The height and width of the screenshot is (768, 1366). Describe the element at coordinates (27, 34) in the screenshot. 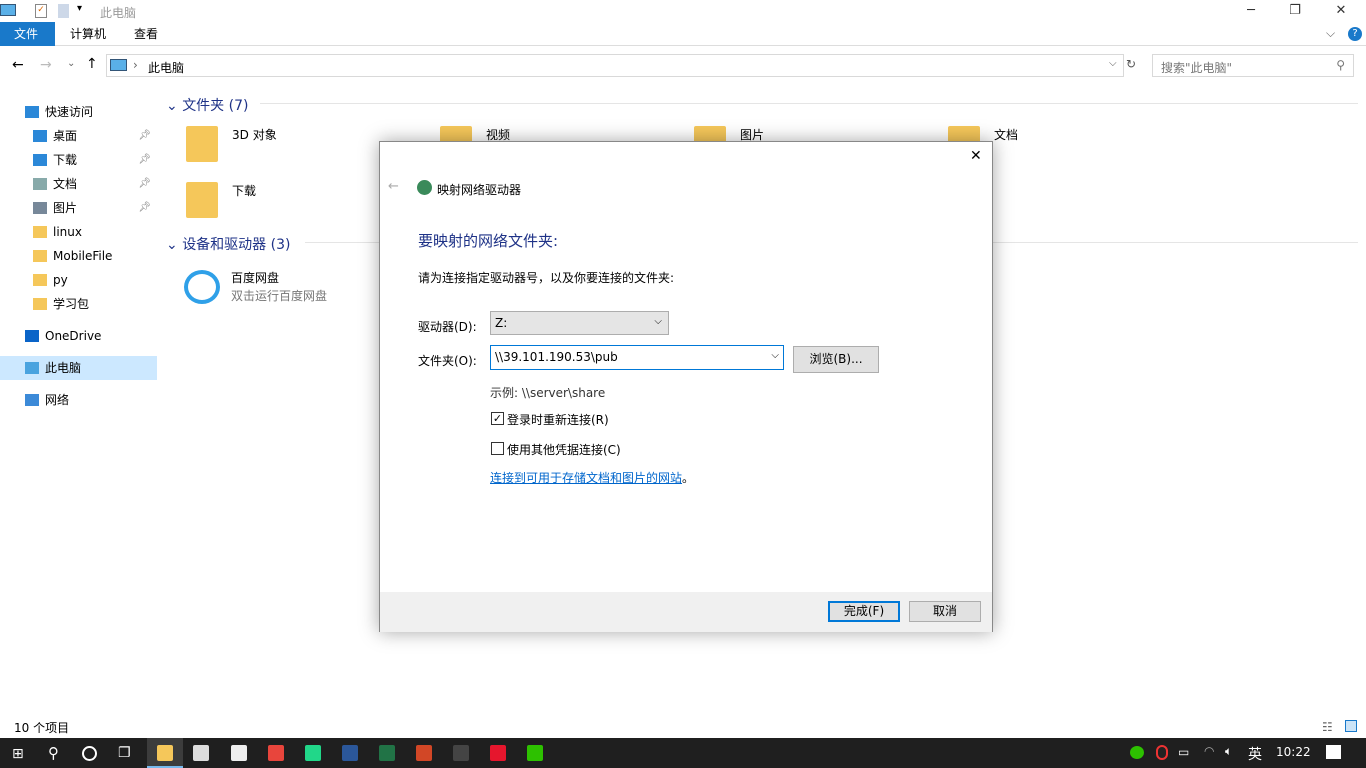

I see `tab-file: 文件` at that location.